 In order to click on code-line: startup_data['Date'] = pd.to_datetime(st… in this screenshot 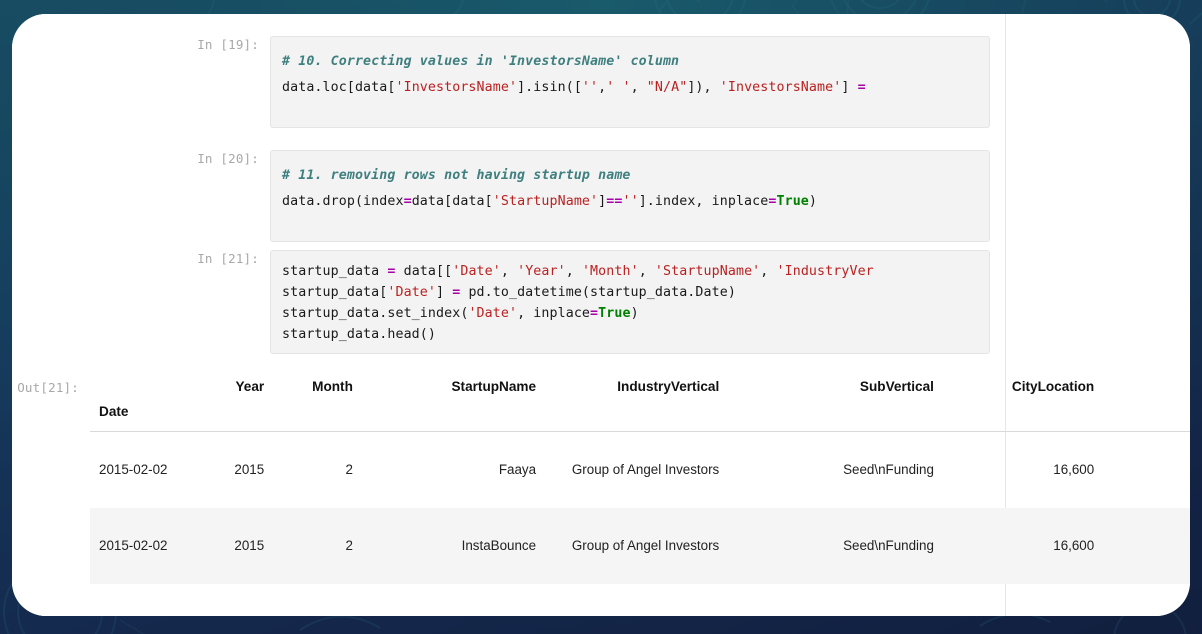, I will do `click(635, 292)`.